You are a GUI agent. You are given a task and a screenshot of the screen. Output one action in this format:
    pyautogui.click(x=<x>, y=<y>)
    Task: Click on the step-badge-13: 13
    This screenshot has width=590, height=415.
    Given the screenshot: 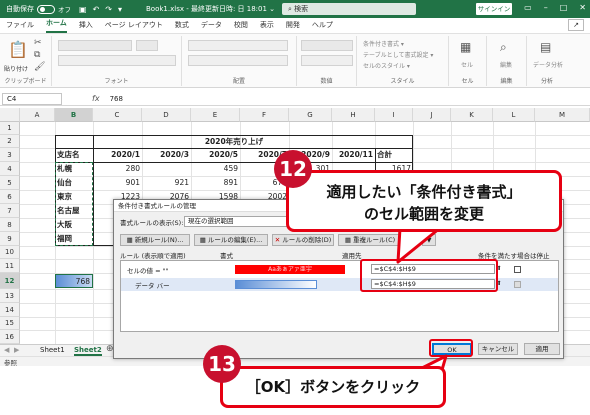 What is the action you would take?
    pyautogui.click(x=222, y=364)
    